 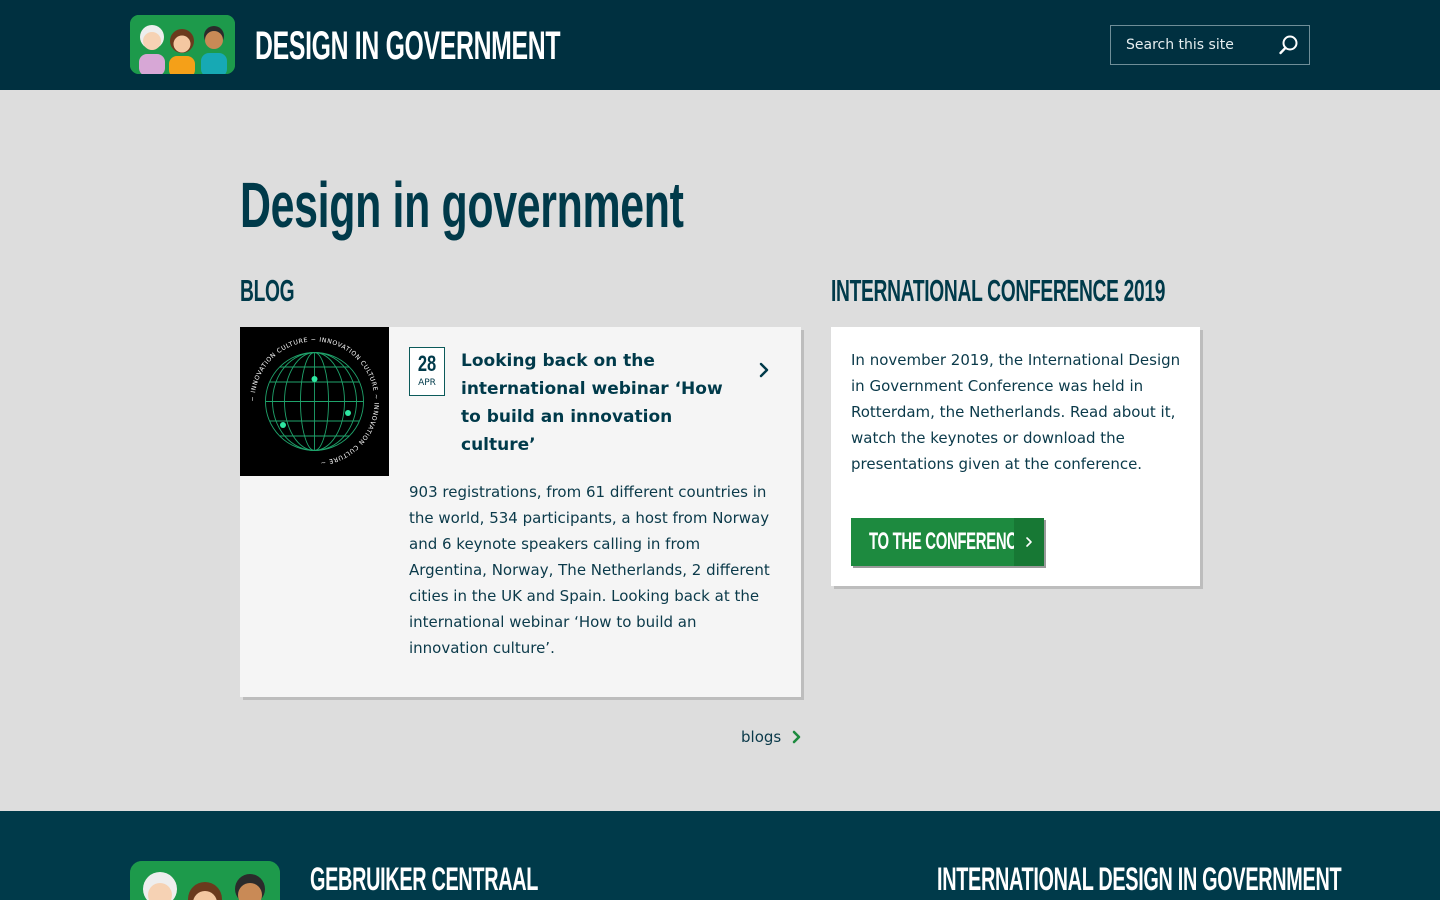 What do you see at coordinates (408, 46) in the screenshot?
I see `site-title: DESIGN IN GOVERNMENT` at bounding box center [408, 46].